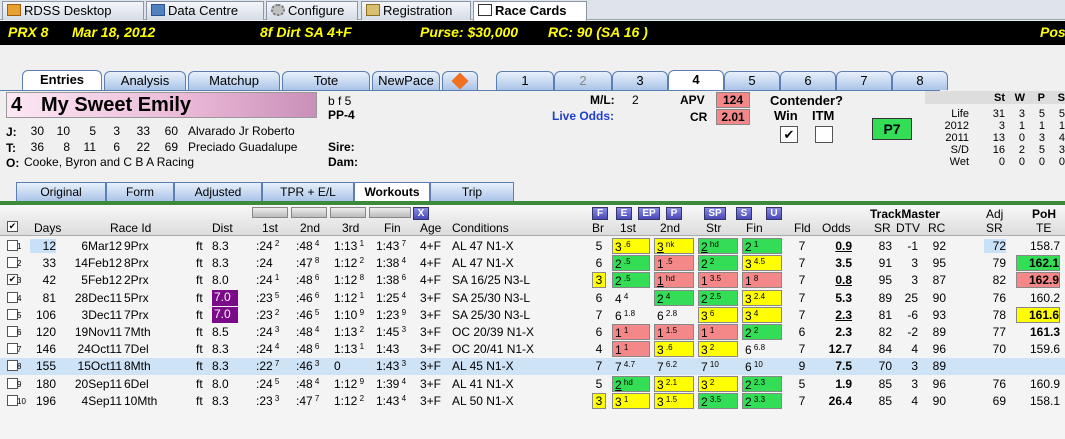 The width and height of the screenshot is (1065, 439). I want to click on tab-original: Original, so click(61, 191).